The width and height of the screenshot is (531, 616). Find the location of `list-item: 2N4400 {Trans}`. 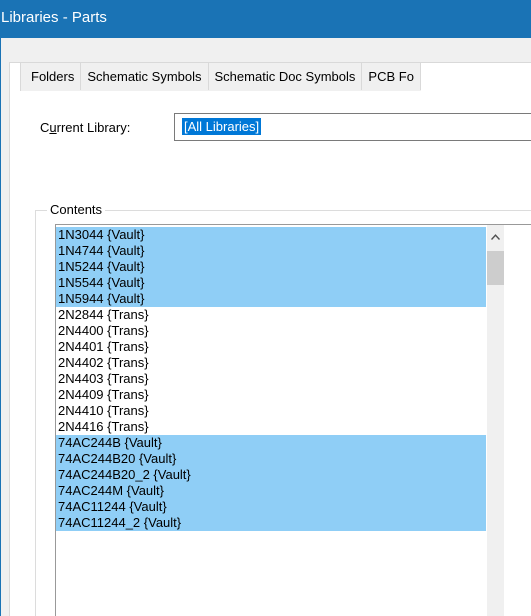

list-item: 2N4400 {Trans} is located at coordinates (271, 331).